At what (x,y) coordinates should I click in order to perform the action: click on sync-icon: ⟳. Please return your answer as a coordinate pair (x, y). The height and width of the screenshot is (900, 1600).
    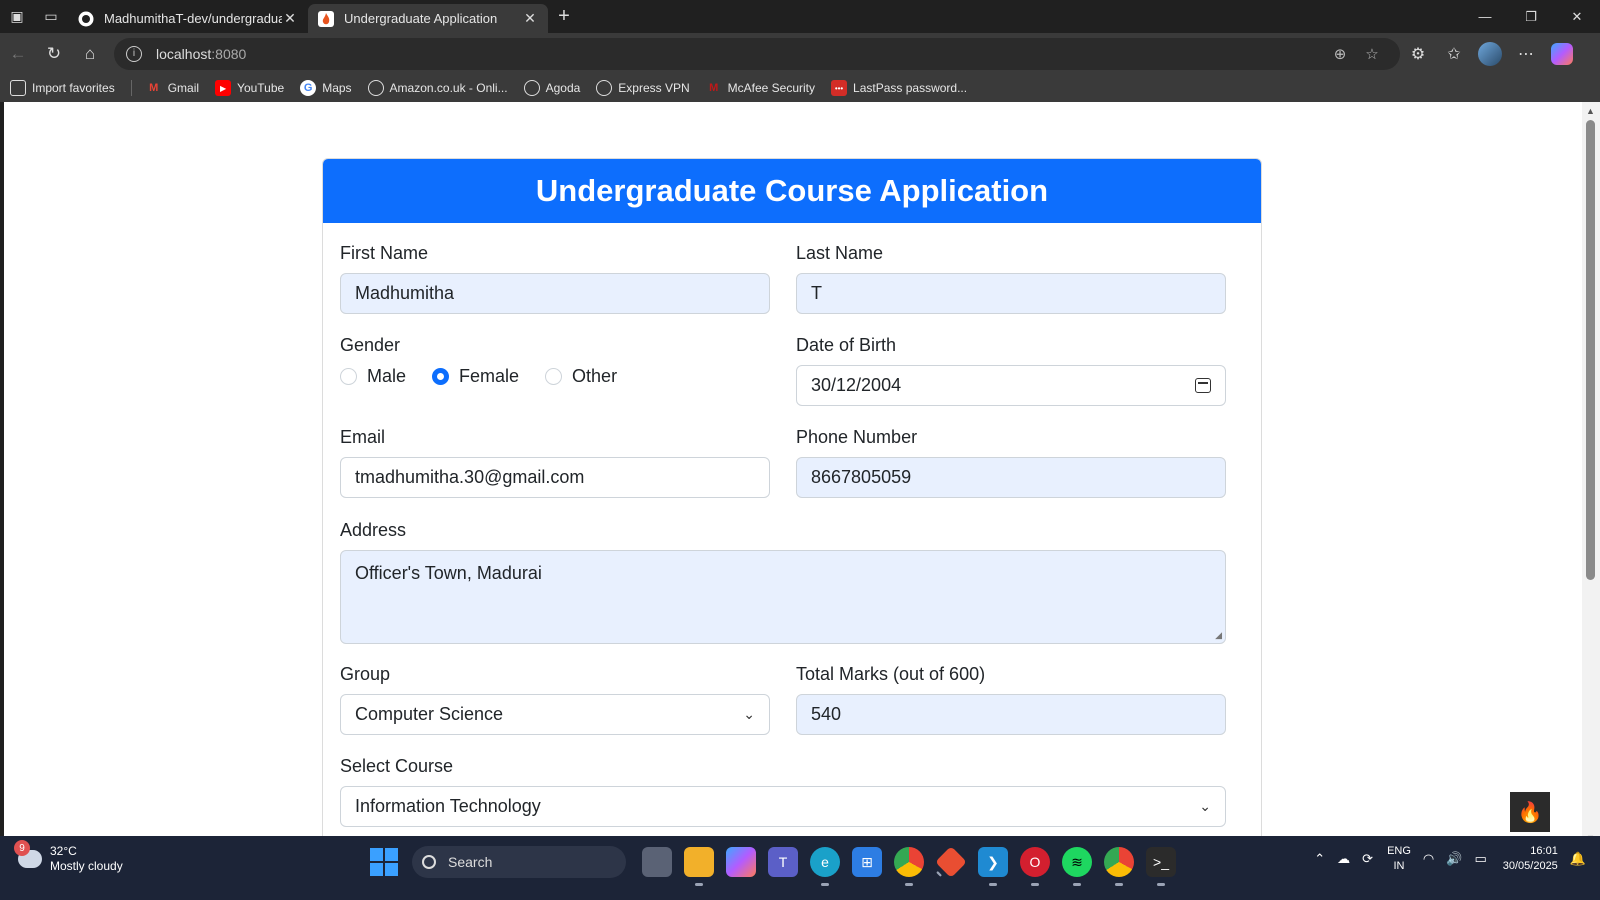
    Looking at the image, I should click on (1367, 859).